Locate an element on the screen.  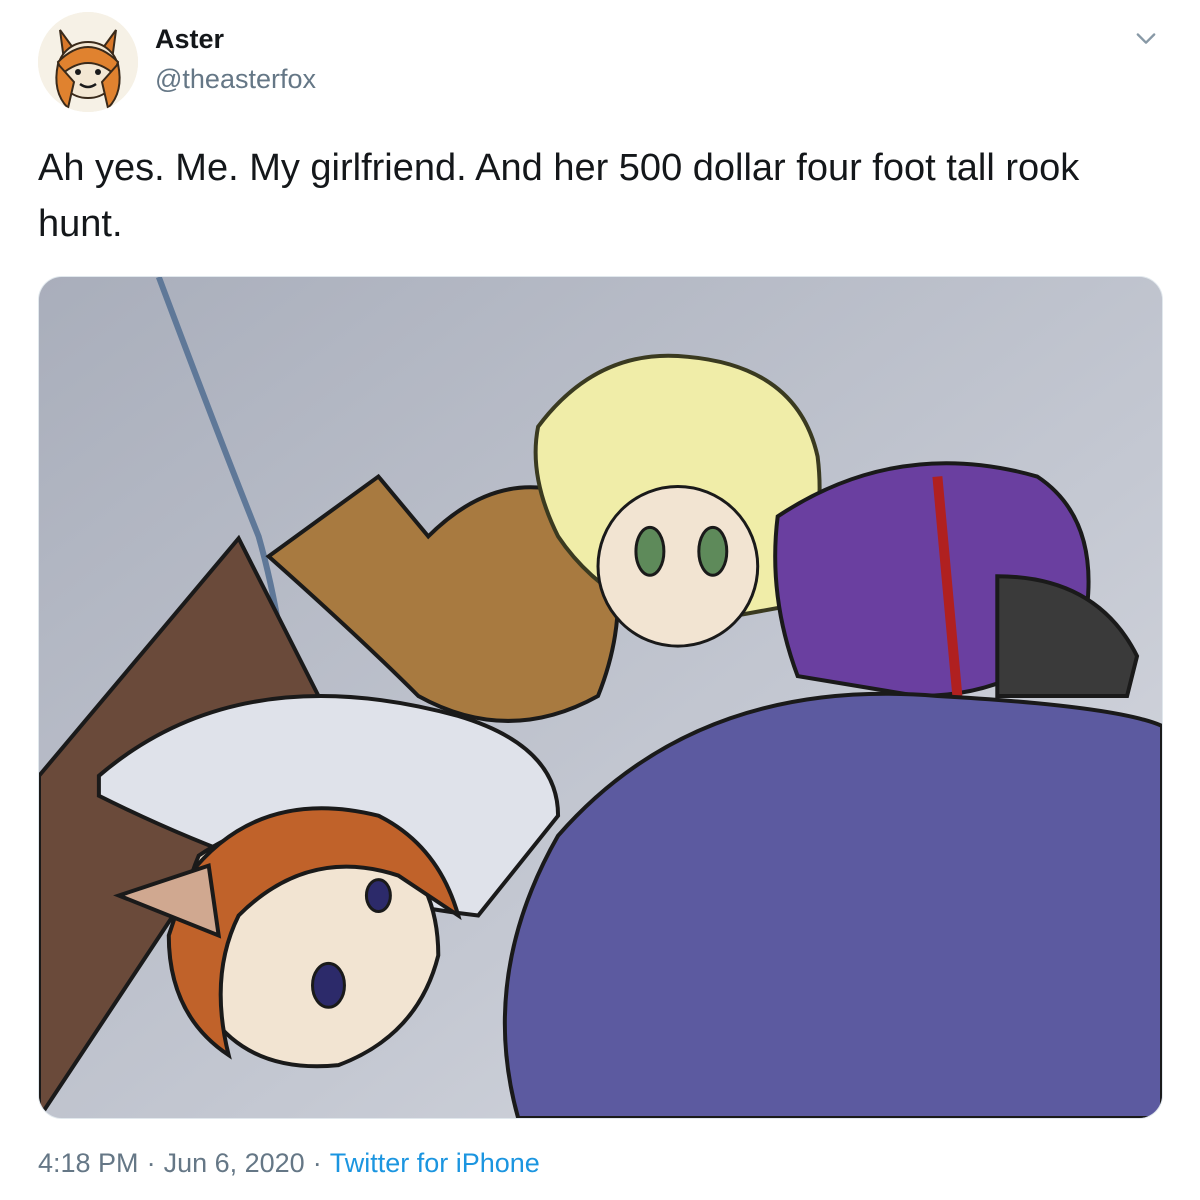
chevron-down-icon is located at coordinates (1146, 38).